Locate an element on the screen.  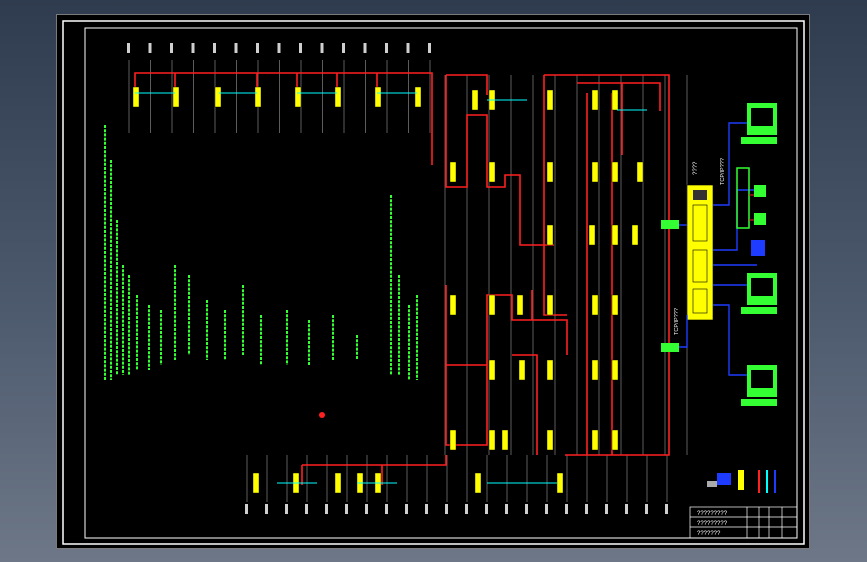
top-terminal-labels is located at coordinates (279, 48).